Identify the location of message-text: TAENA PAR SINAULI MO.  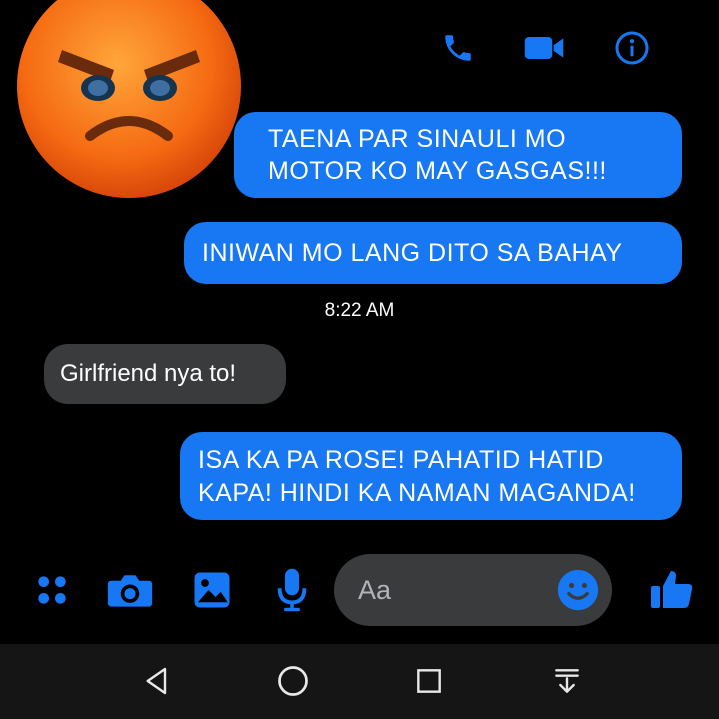
(417, 139).